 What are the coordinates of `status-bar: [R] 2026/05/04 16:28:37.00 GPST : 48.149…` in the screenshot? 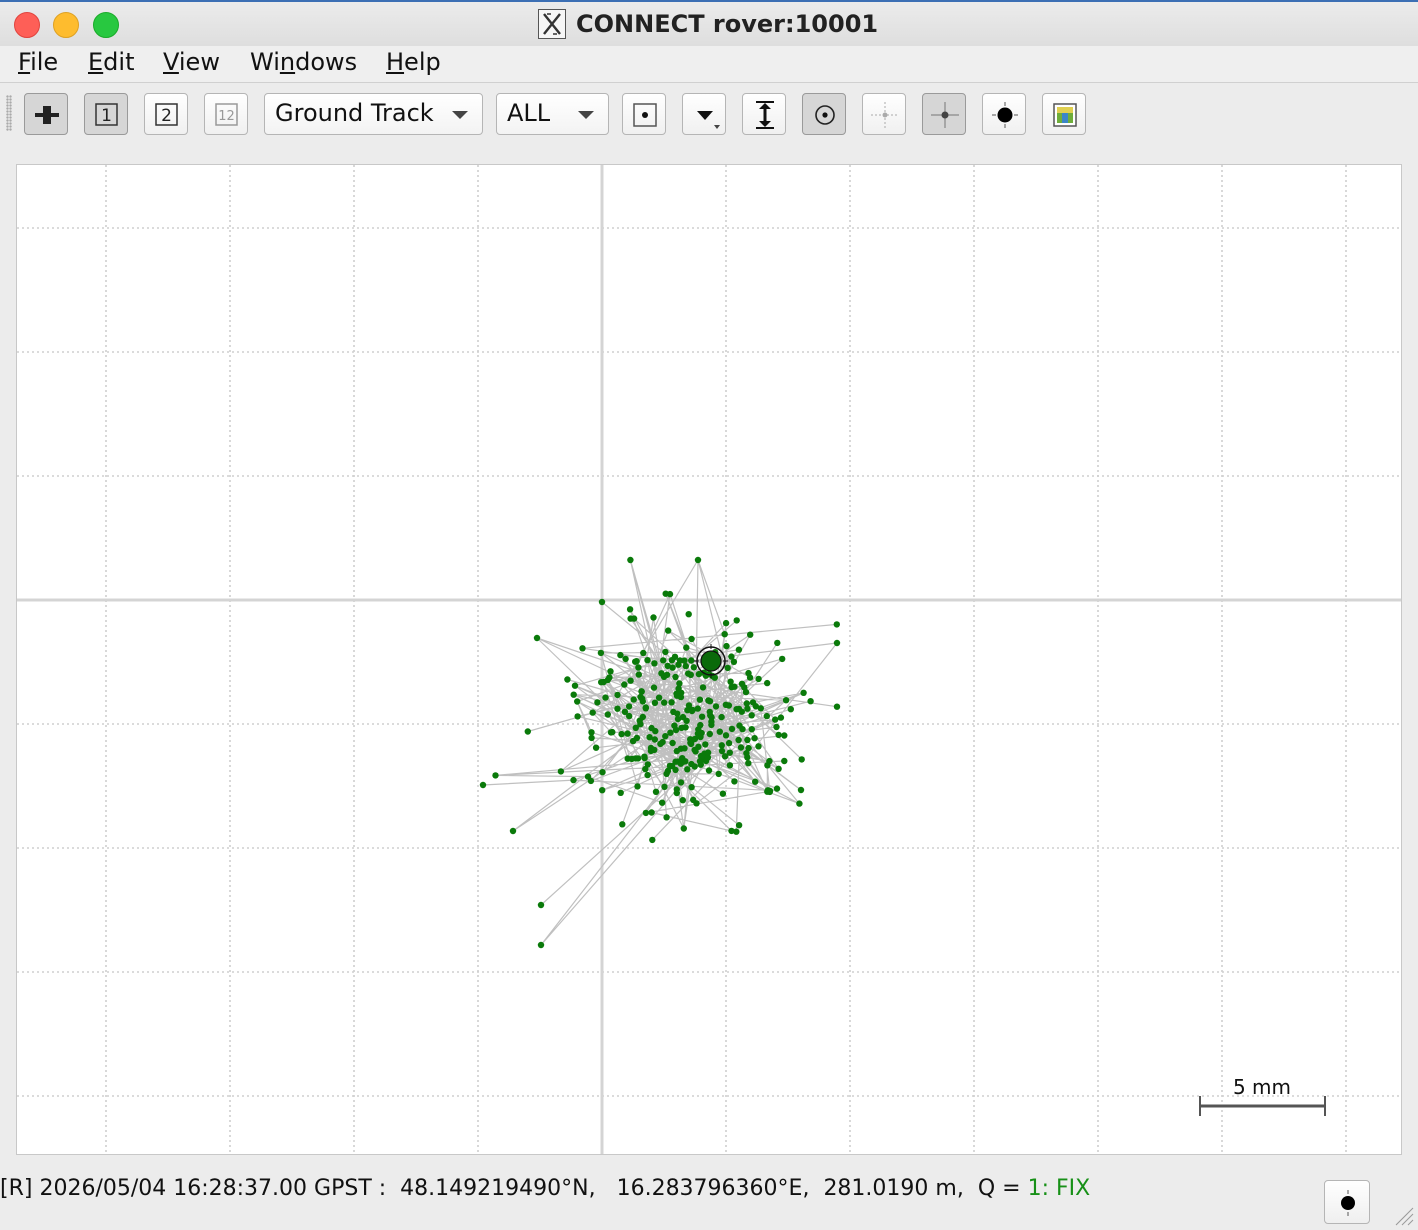 It's located at (545, 1188).